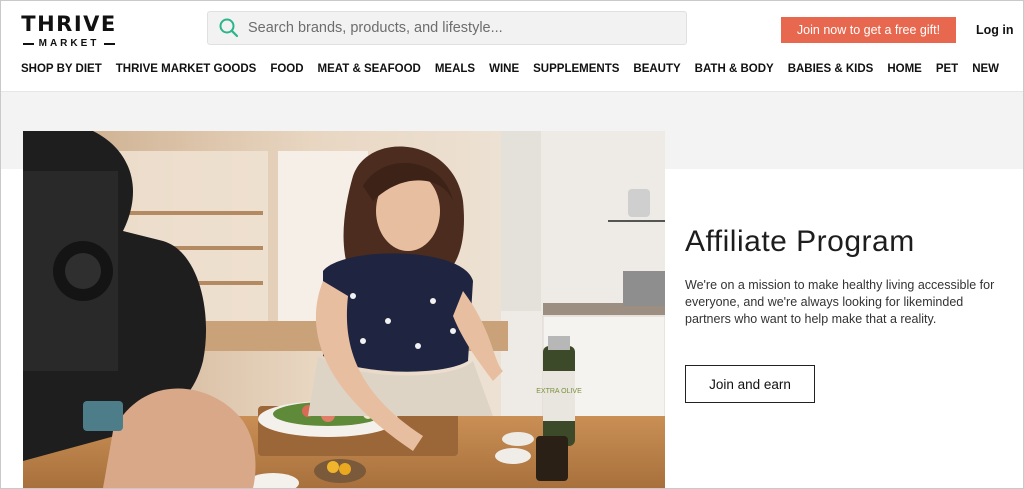  What do you see at coordinates (800, 241) in the screenshot?
I see `page-title: Affiliate Program` at bounding box center [800, 241].